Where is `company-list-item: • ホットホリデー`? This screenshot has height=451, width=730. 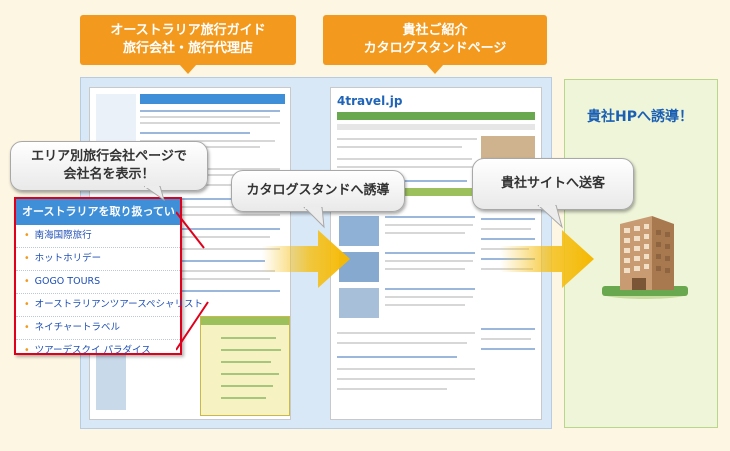
company-list-item: • ホットホリデー is located at coordinates (98, 259).